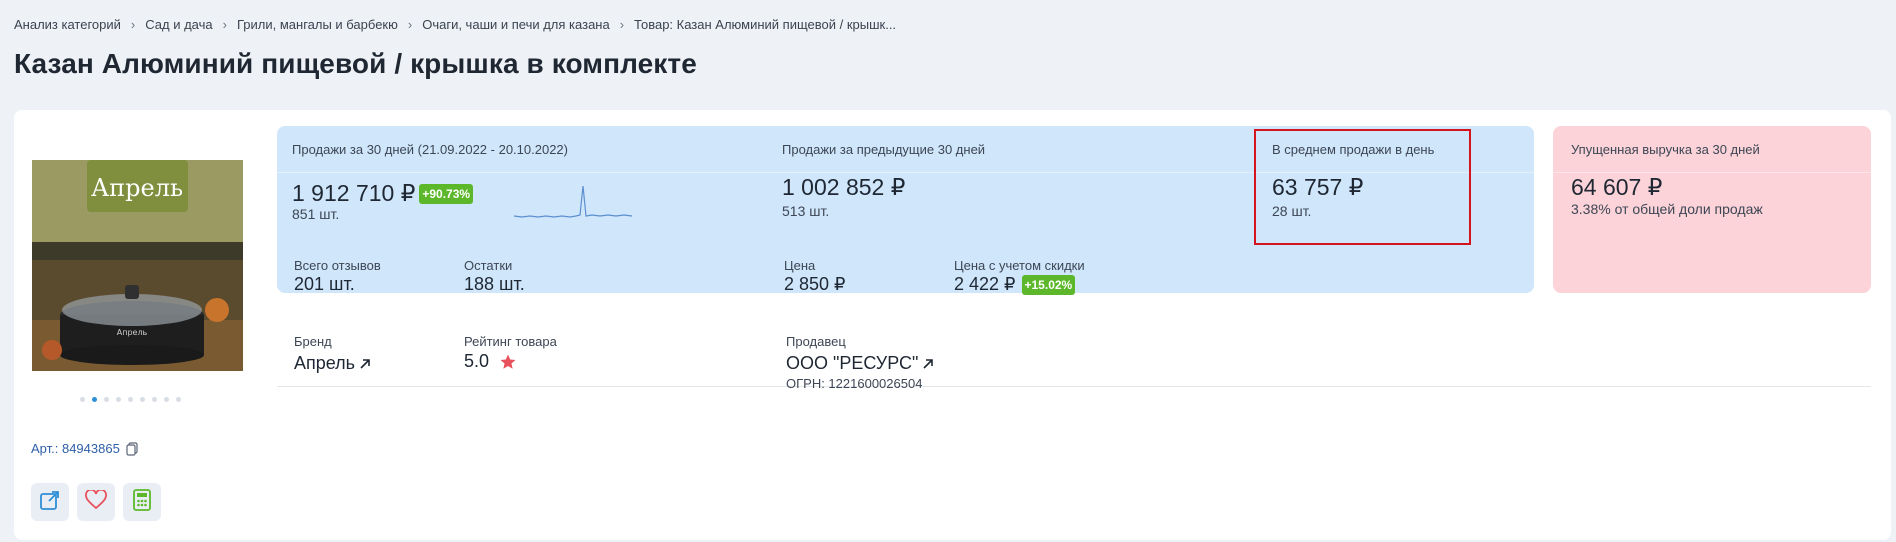  I want to click on discount-price-row: 2 422 ₽ +15.02%, so click(1015, 284).